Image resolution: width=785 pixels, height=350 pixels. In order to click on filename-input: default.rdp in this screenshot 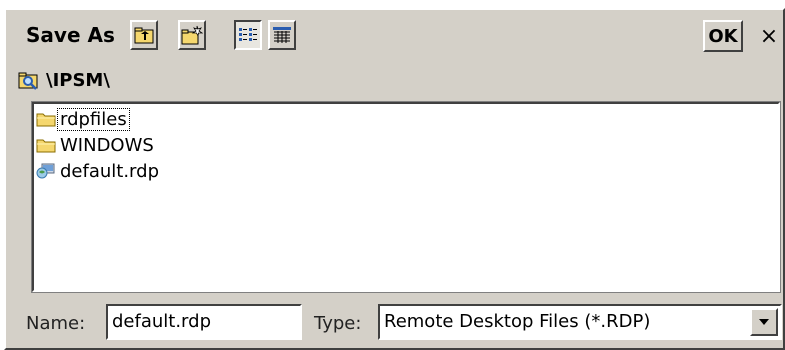, I will do `click(204, 322)`.